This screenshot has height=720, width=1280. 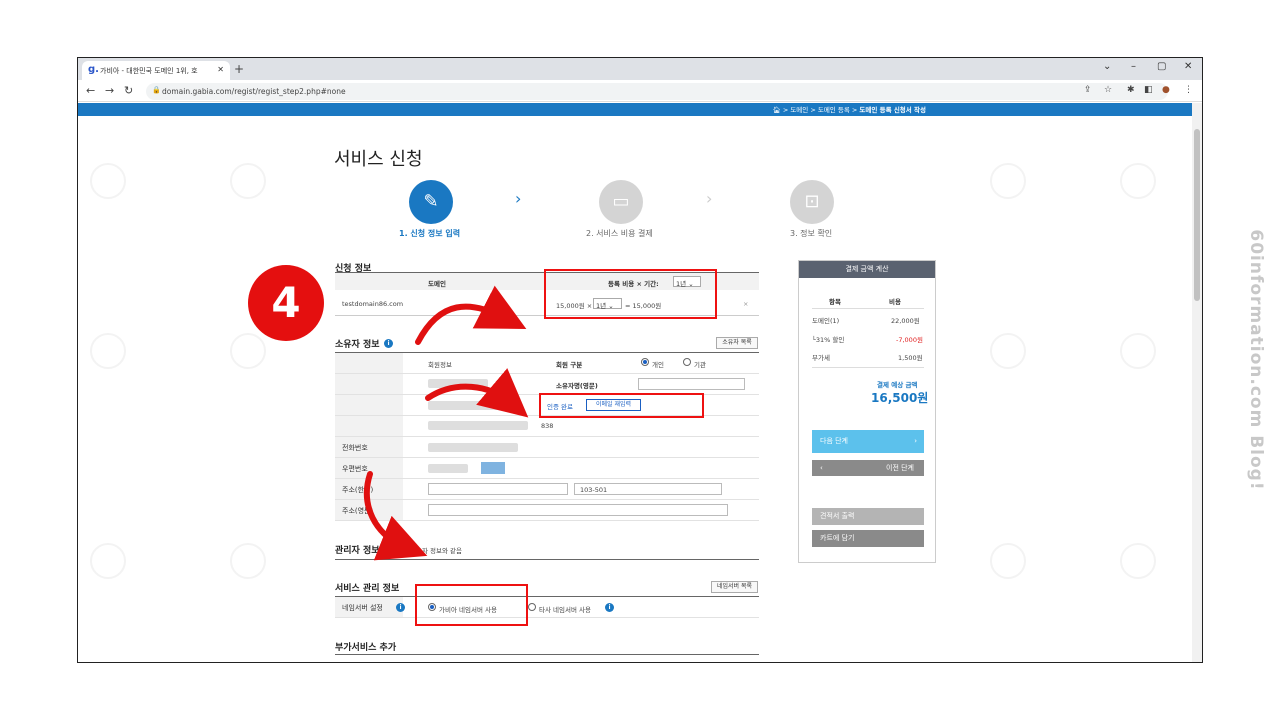 I want to click on arrow-to-email, so click(x=477, y=393).